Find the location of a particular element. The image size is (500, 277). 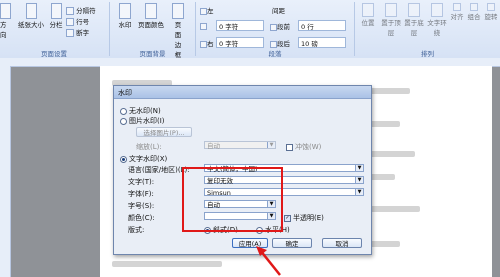

spacing-before-icon is located at coordinates (273, 27).